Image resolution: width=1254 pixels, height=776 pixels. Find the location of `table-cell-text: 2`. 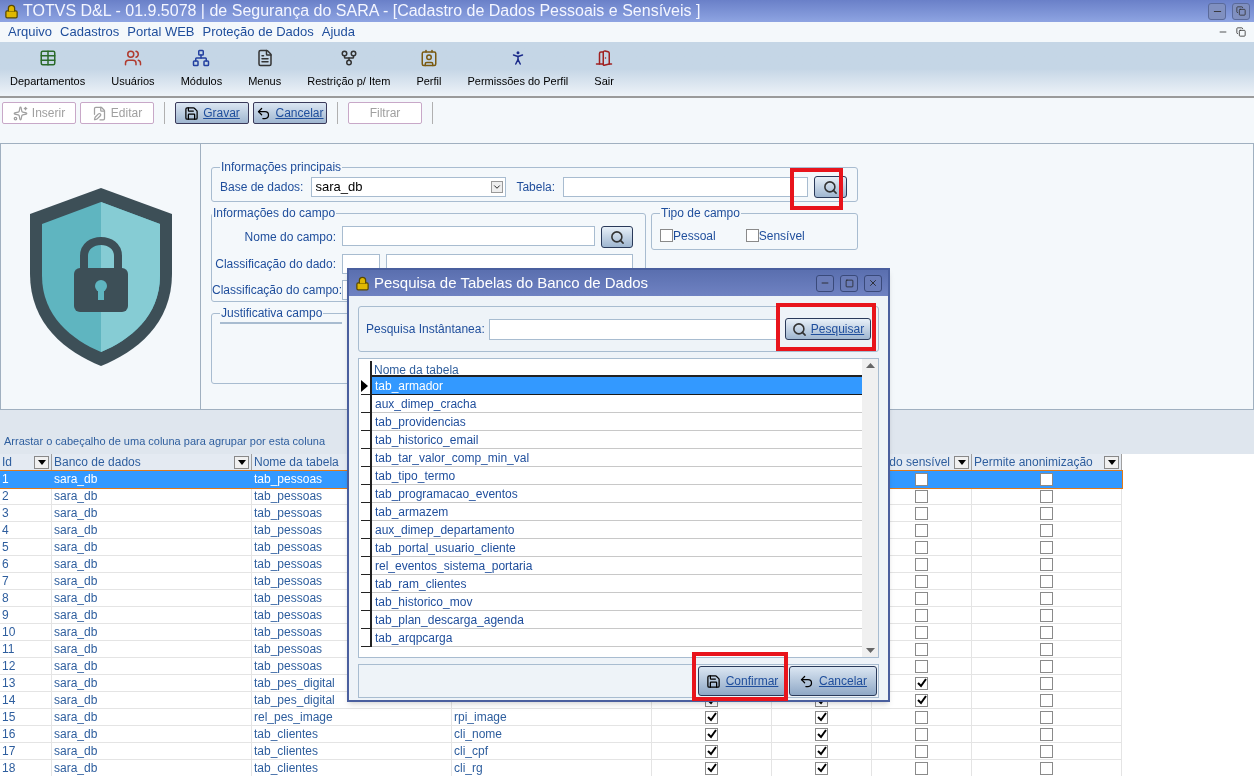

table-cell-text: 2 is located at coordinates (5, 496).